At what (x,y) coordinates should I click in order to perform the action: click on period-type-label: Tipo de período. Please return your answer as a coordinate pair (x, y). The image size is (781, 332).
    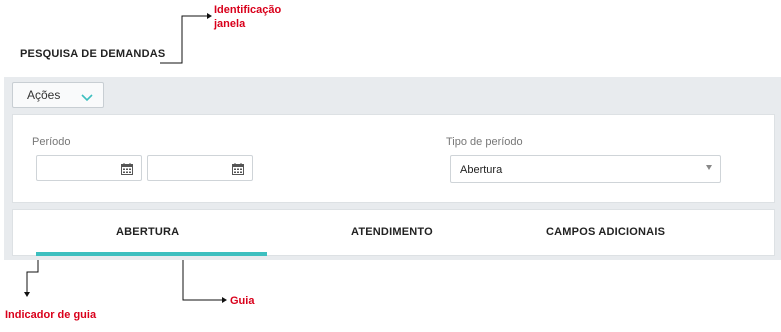
    Looking at the image, I should click on (484, 142).